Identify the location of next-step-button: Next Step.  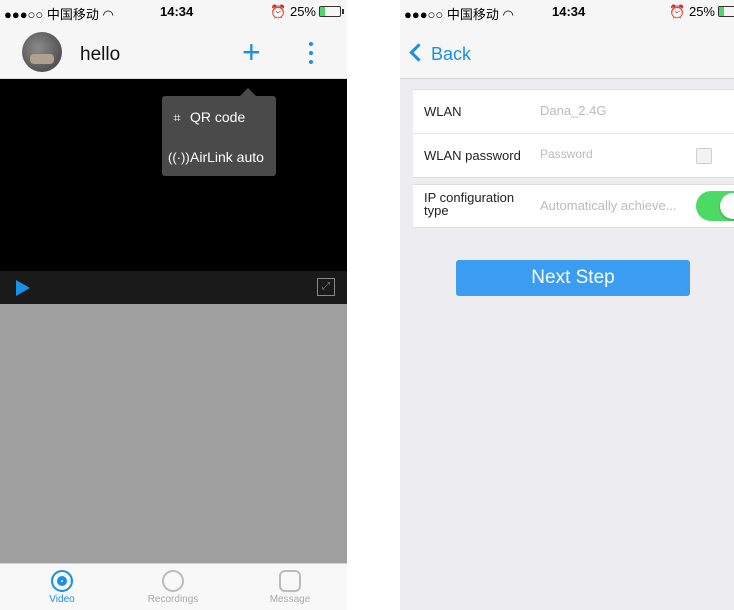
(573, 278).